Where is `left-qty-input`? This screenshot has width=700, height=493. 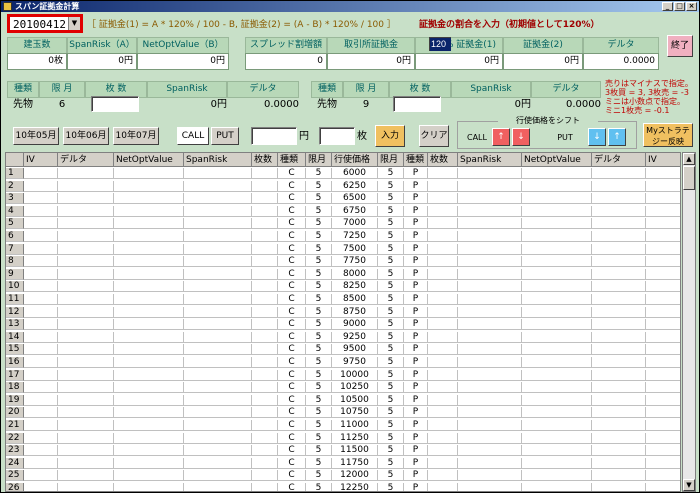 left-qty-input is located at coordinates (115, 104).